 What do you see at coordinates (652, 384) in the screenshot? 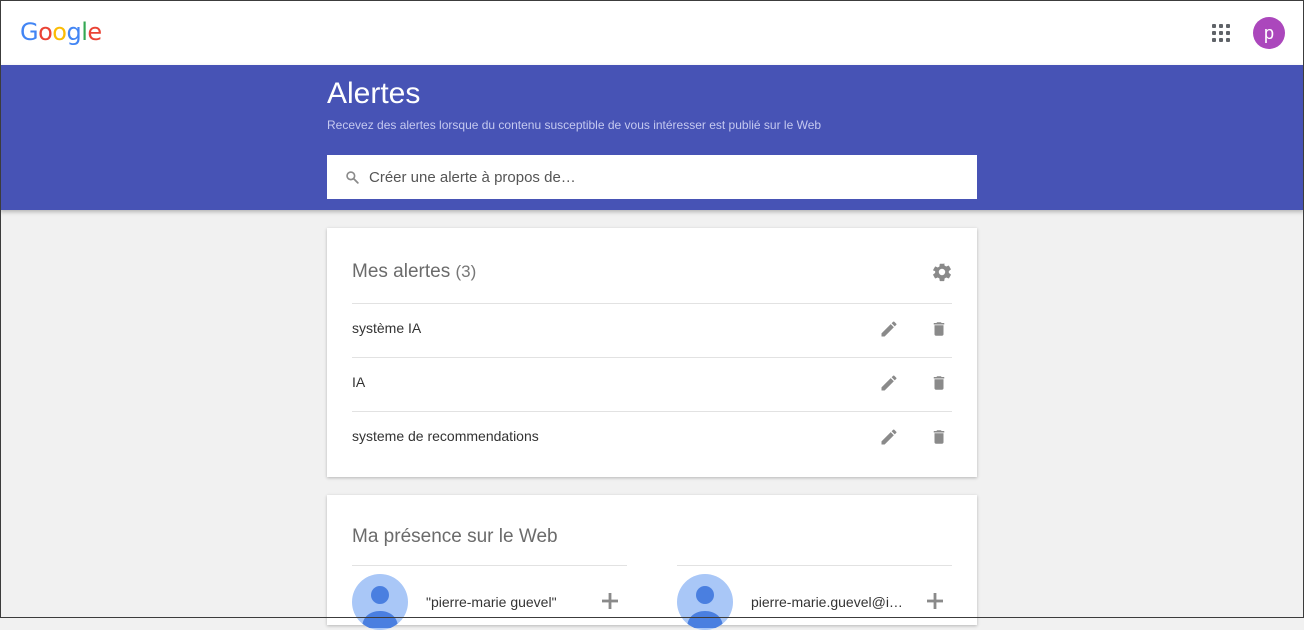
I see `alert-row: IA` at bounding box center [652, 384].